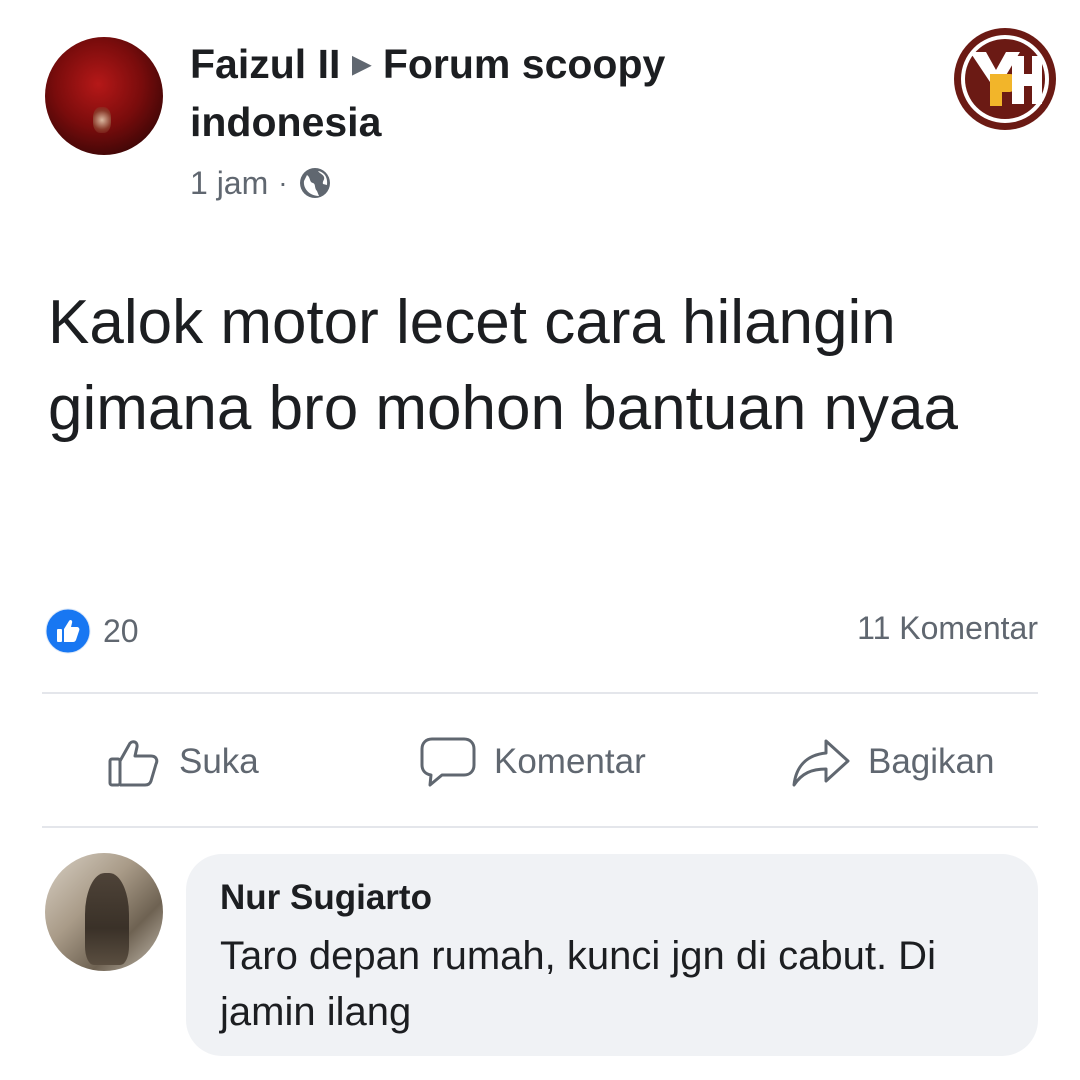 This screenshot has width=1080, height=1080. Describe the element at coordinates (229, 183) in the screenshot. I see `post-time: 1 jam` at that location.